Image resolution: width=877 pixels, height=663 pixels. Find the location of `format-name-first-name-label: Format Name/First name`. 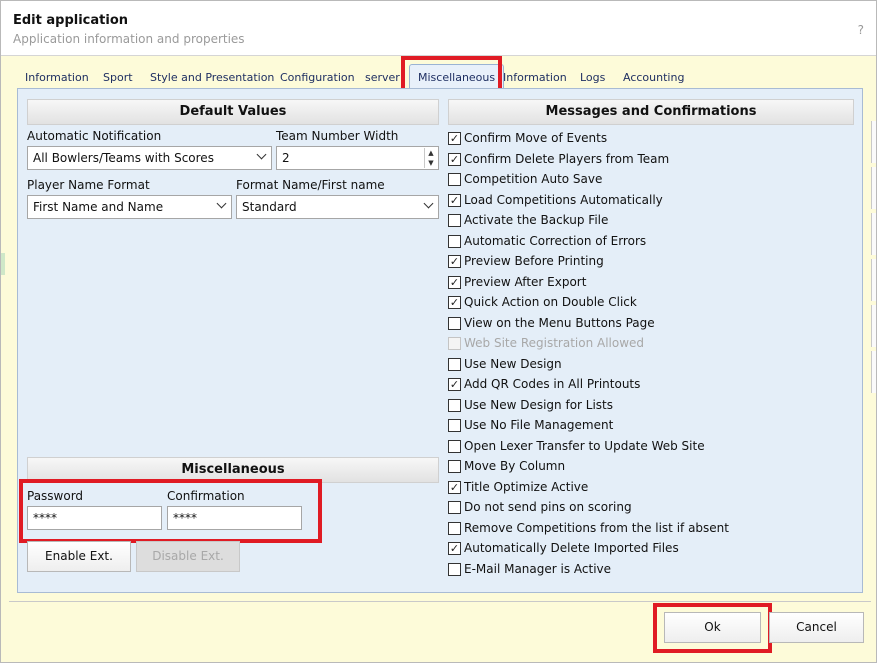

format-name-first-name-label: Format Name/First name is located at coordinates (310, 185).